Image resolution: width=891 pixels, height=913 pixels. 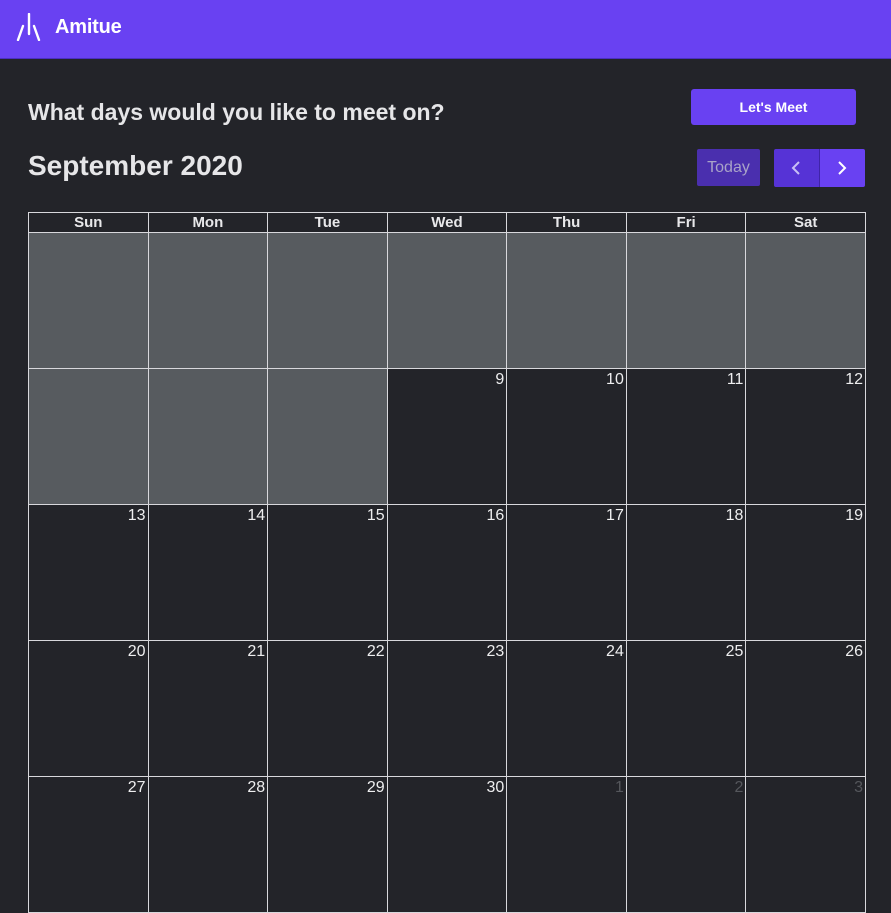 I want to click on weekday-fri: Fri, so click(x=686, y=223).